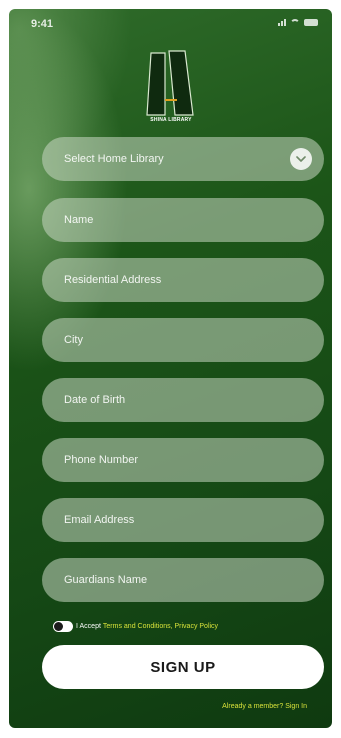 The image size is (341, 738). Describe the element at coordinates (282, 22) in the screenshot. I see `signal-icon` at that location.